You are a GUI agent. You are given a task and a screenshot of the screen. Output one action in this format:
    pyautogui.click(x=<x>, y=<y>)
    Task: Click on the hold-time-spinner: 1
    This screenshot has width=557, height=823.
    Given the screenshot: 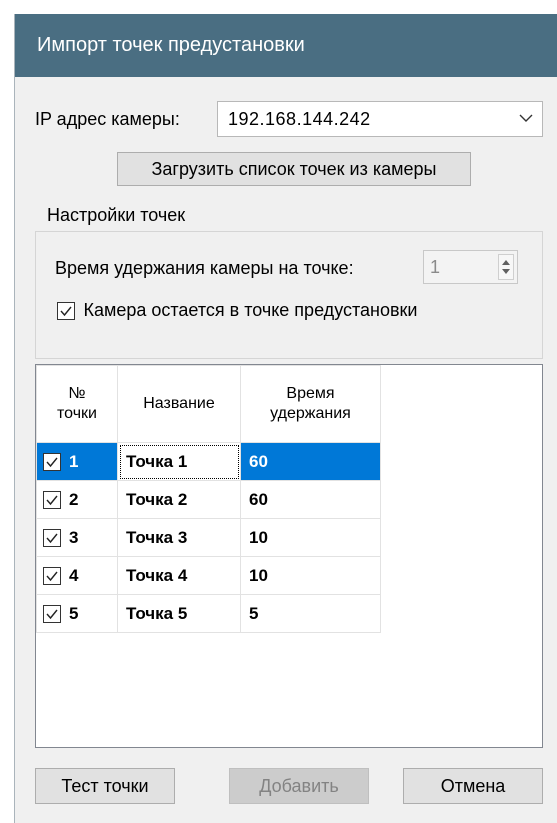 What is the action you would take?
    pyautogui.click(x=470, y=267)
    